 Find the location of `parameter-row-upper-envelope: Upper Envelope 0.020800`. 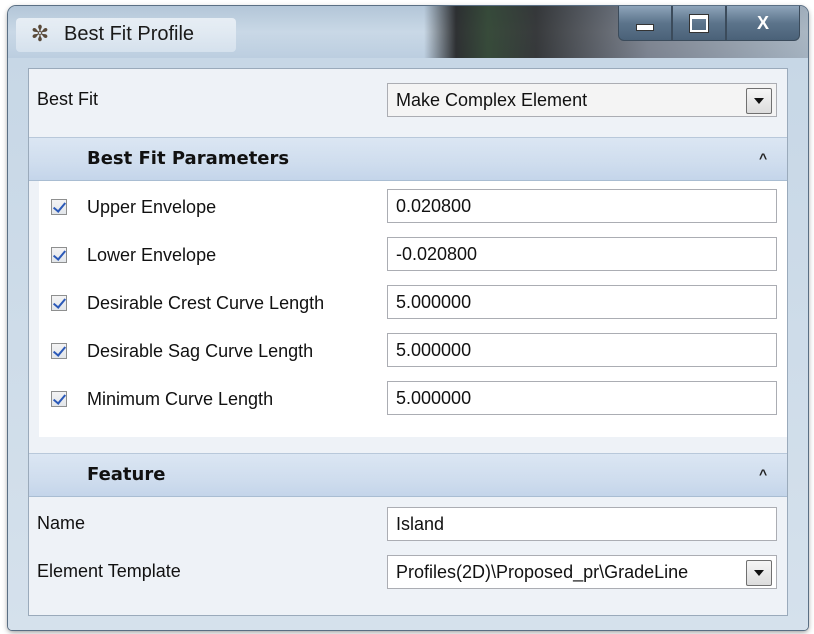

parameter-row-upper-envelope: Upper Envelope 0.020800 is located at coordinates (413, 209).